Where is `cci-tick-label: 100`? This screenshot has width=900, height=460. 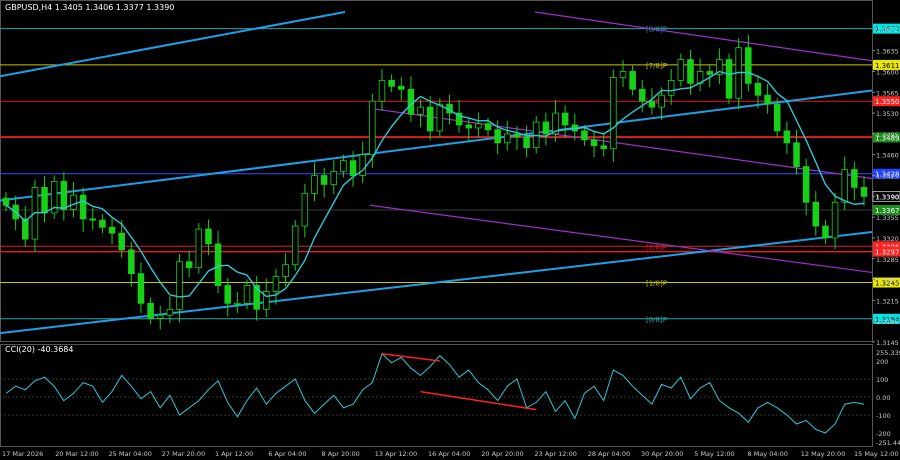 cci-tick-label: 100 is located at coordinates (882, 380).